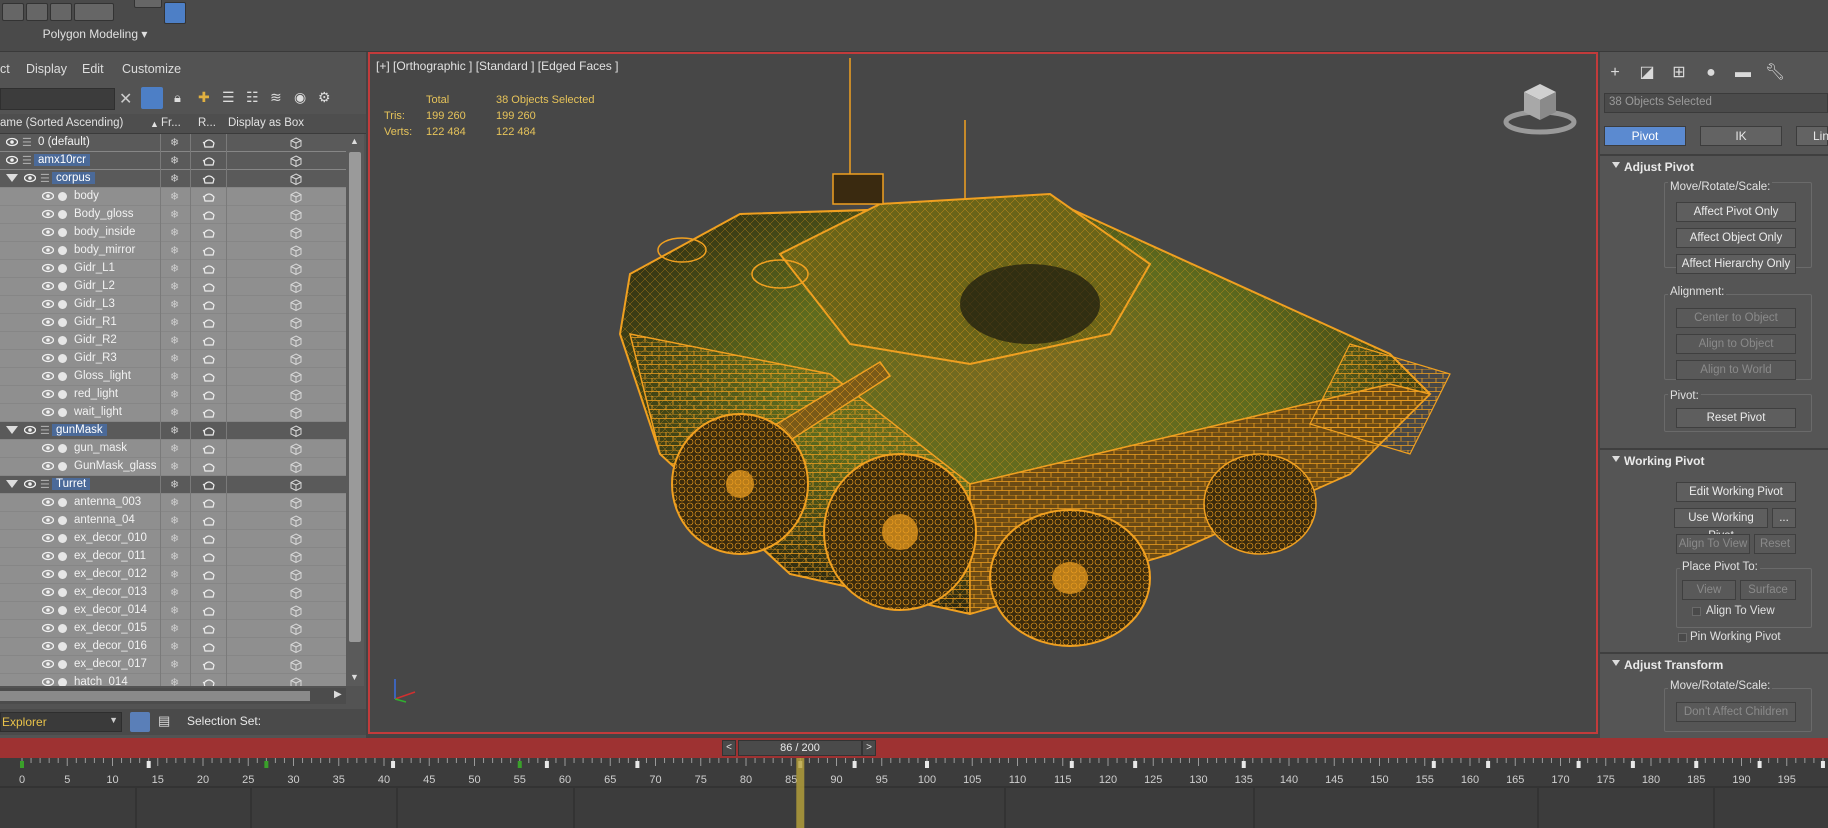 Image resolution: width=1828 pixels, height=828 pixels. Describe the element at coordinates (1812, 136) in the screenshot. I see `tab-link: Link` at that location.